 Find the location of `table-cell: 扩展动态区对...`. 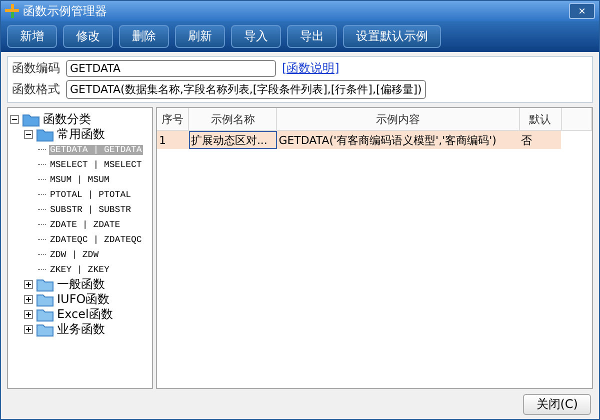

table-cell: 扩展动态区对... is located at coordinates (232, 139).